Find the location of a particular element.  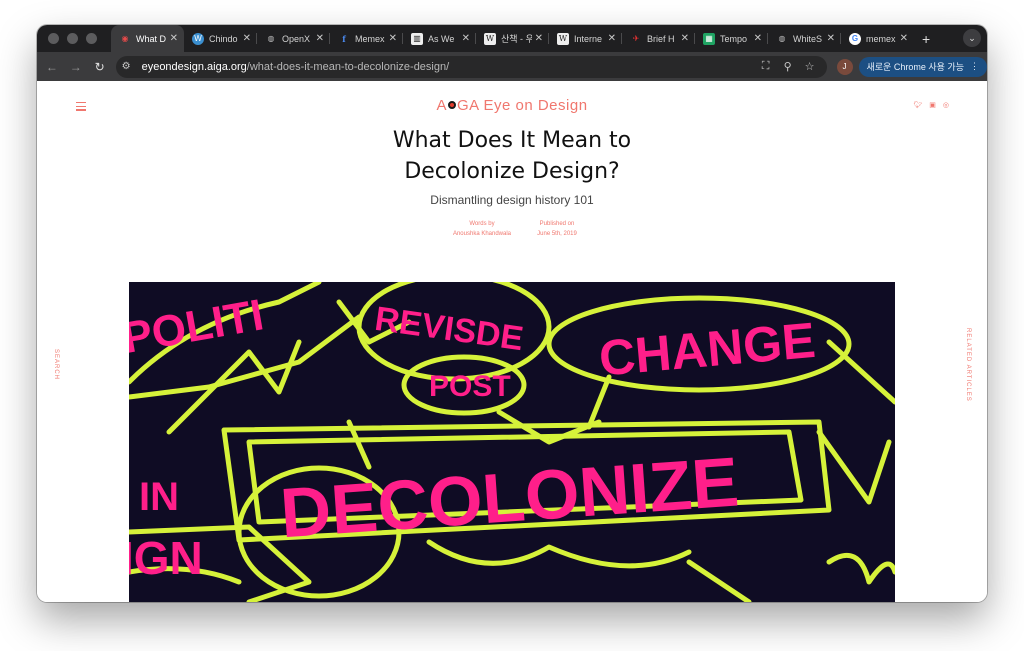

hero-word-ign: IGN is located at coordinates (166, 558).